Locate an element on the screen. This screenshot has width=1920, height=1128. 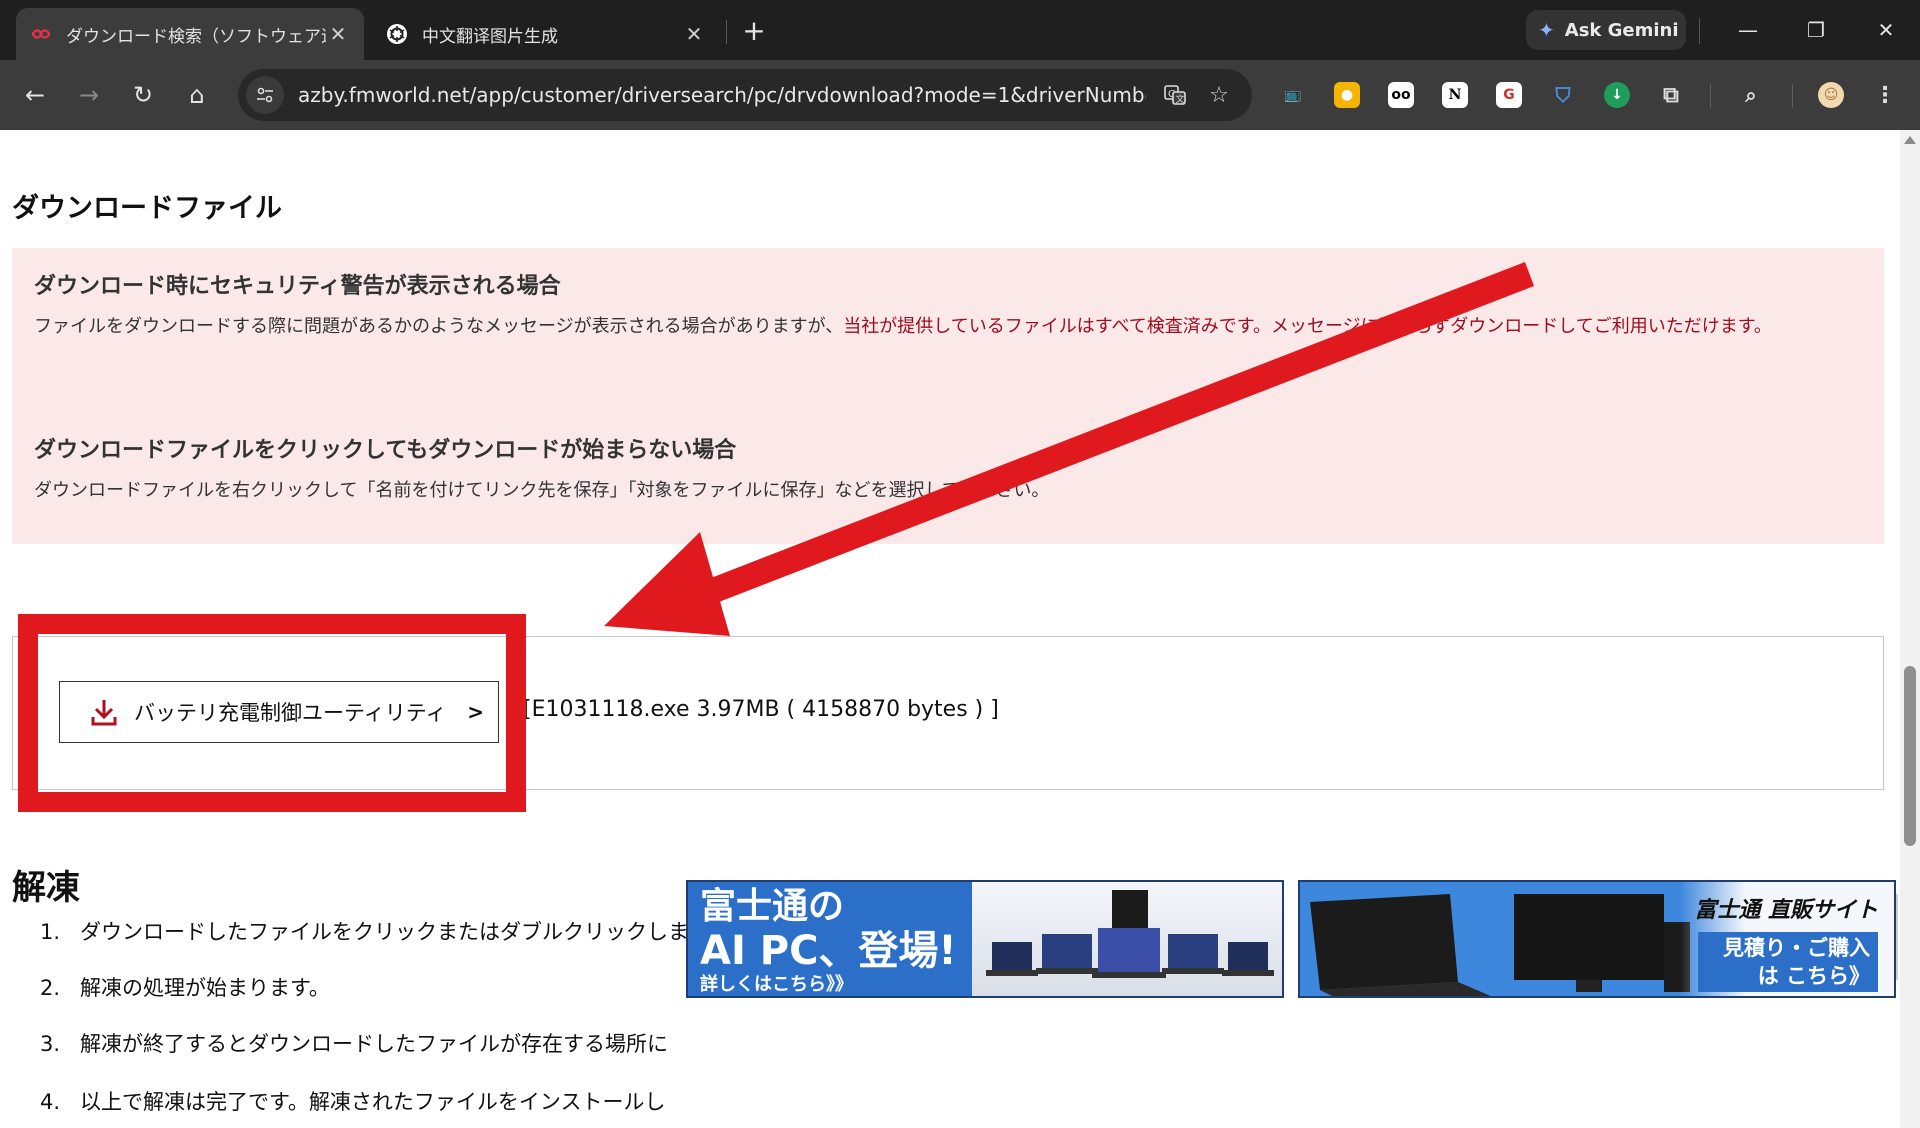
tab-title: 中文翻译图片生成 is located at coordinates (490, 36).